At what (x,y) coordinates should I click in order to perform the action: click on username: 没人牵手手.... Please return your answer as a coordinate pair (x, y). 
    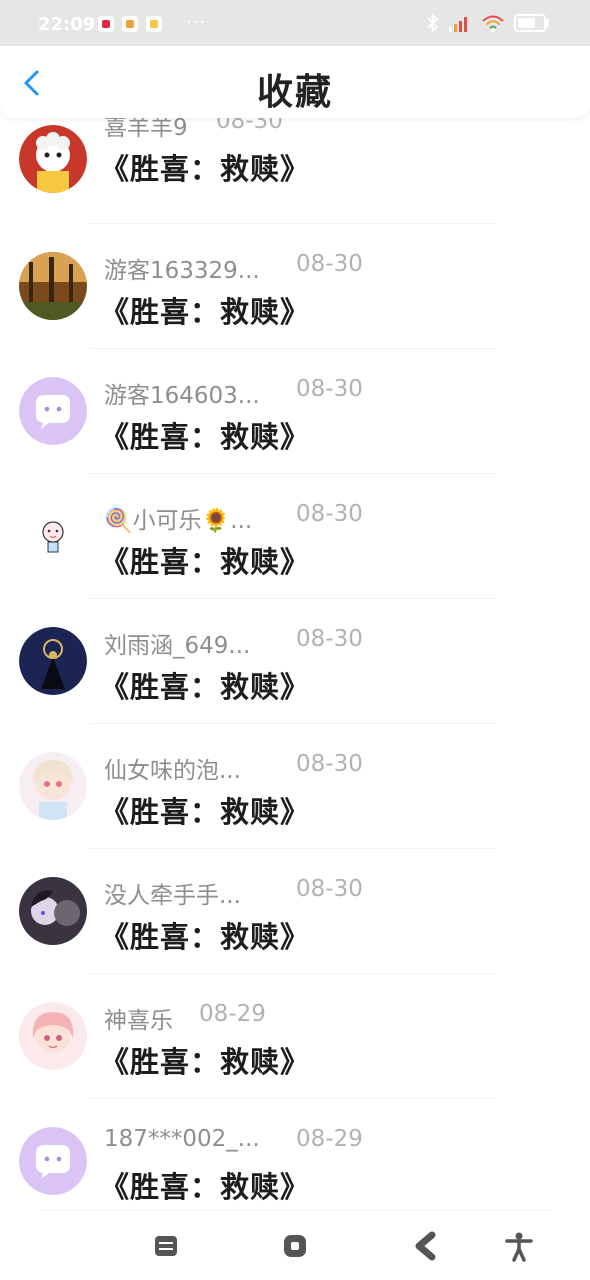
    Looking at the image, I should click on (172, 896).